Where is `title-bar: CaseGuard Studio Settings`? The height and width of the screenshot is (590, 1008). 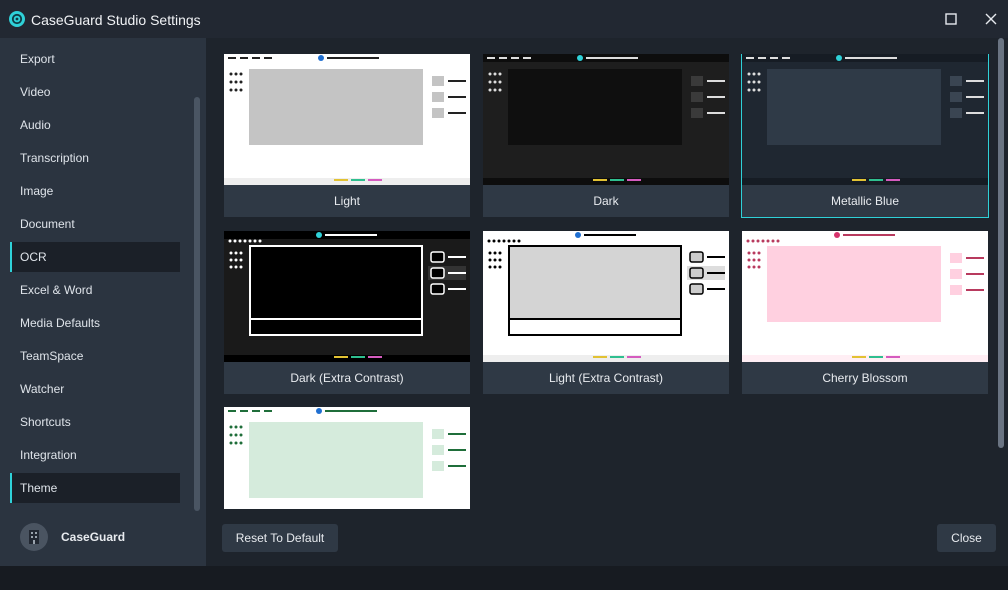 title-bar: CaseGuard Studio Settings is located at coordinates (504, 19).